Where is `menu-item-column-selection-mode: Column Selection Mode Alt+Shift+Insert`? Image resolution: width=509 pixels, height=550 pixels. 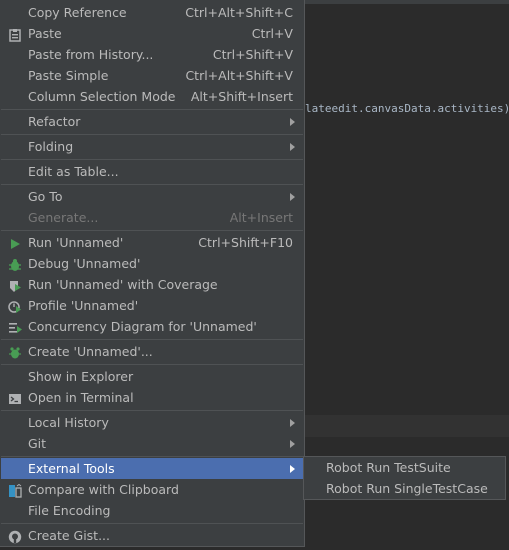 menu-item-column-selection-mode: Column Selection Mode Alt+Shift+Insert is located at coordinates (152, 96).